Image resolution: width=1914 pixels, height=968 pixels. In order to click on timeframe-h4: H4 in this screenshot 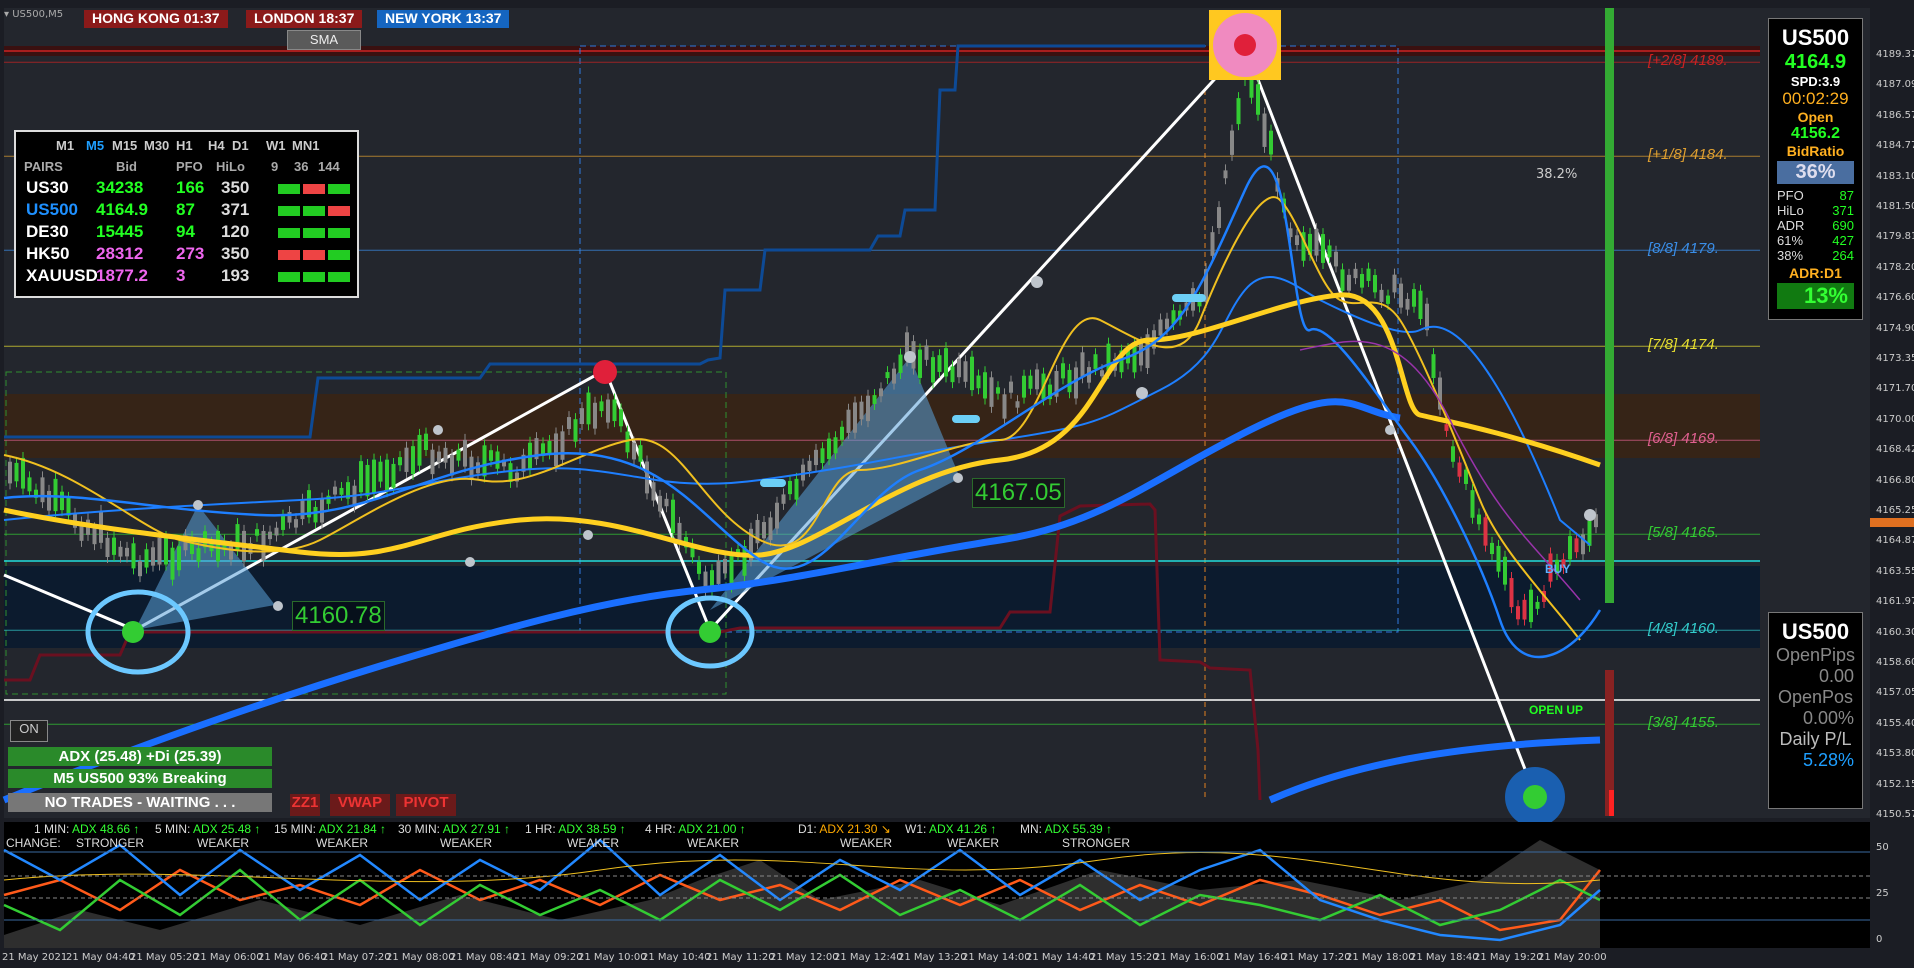, I will do `click(216, 145)`.